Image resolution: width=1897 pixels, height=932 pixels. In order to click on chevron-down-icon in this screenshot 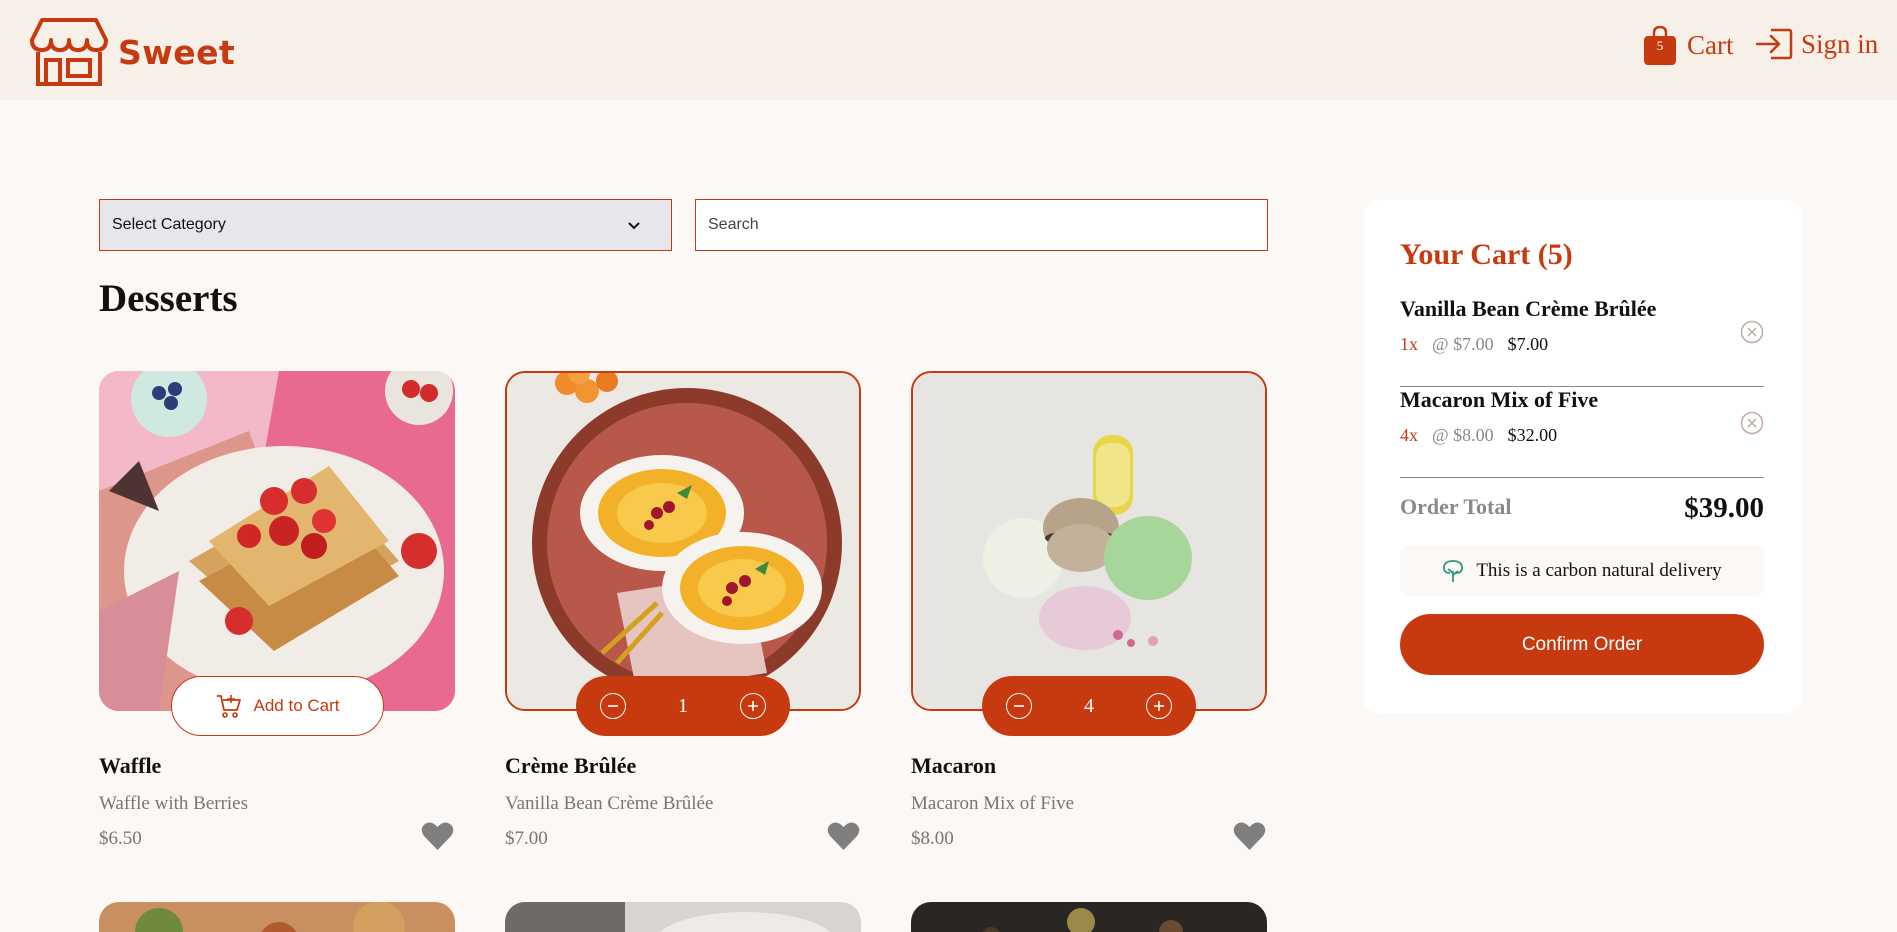, I will do `click(634, 226)`.